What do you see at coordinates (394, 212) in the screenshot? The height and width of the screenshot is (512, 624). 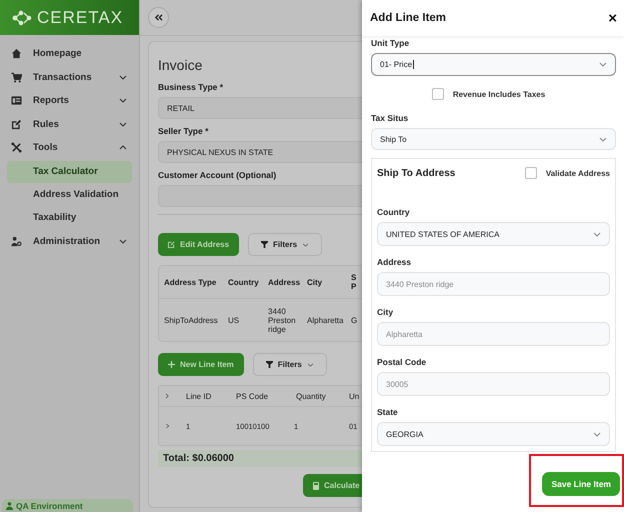 I see `field-label: Country` at bounding box center [394, 212].